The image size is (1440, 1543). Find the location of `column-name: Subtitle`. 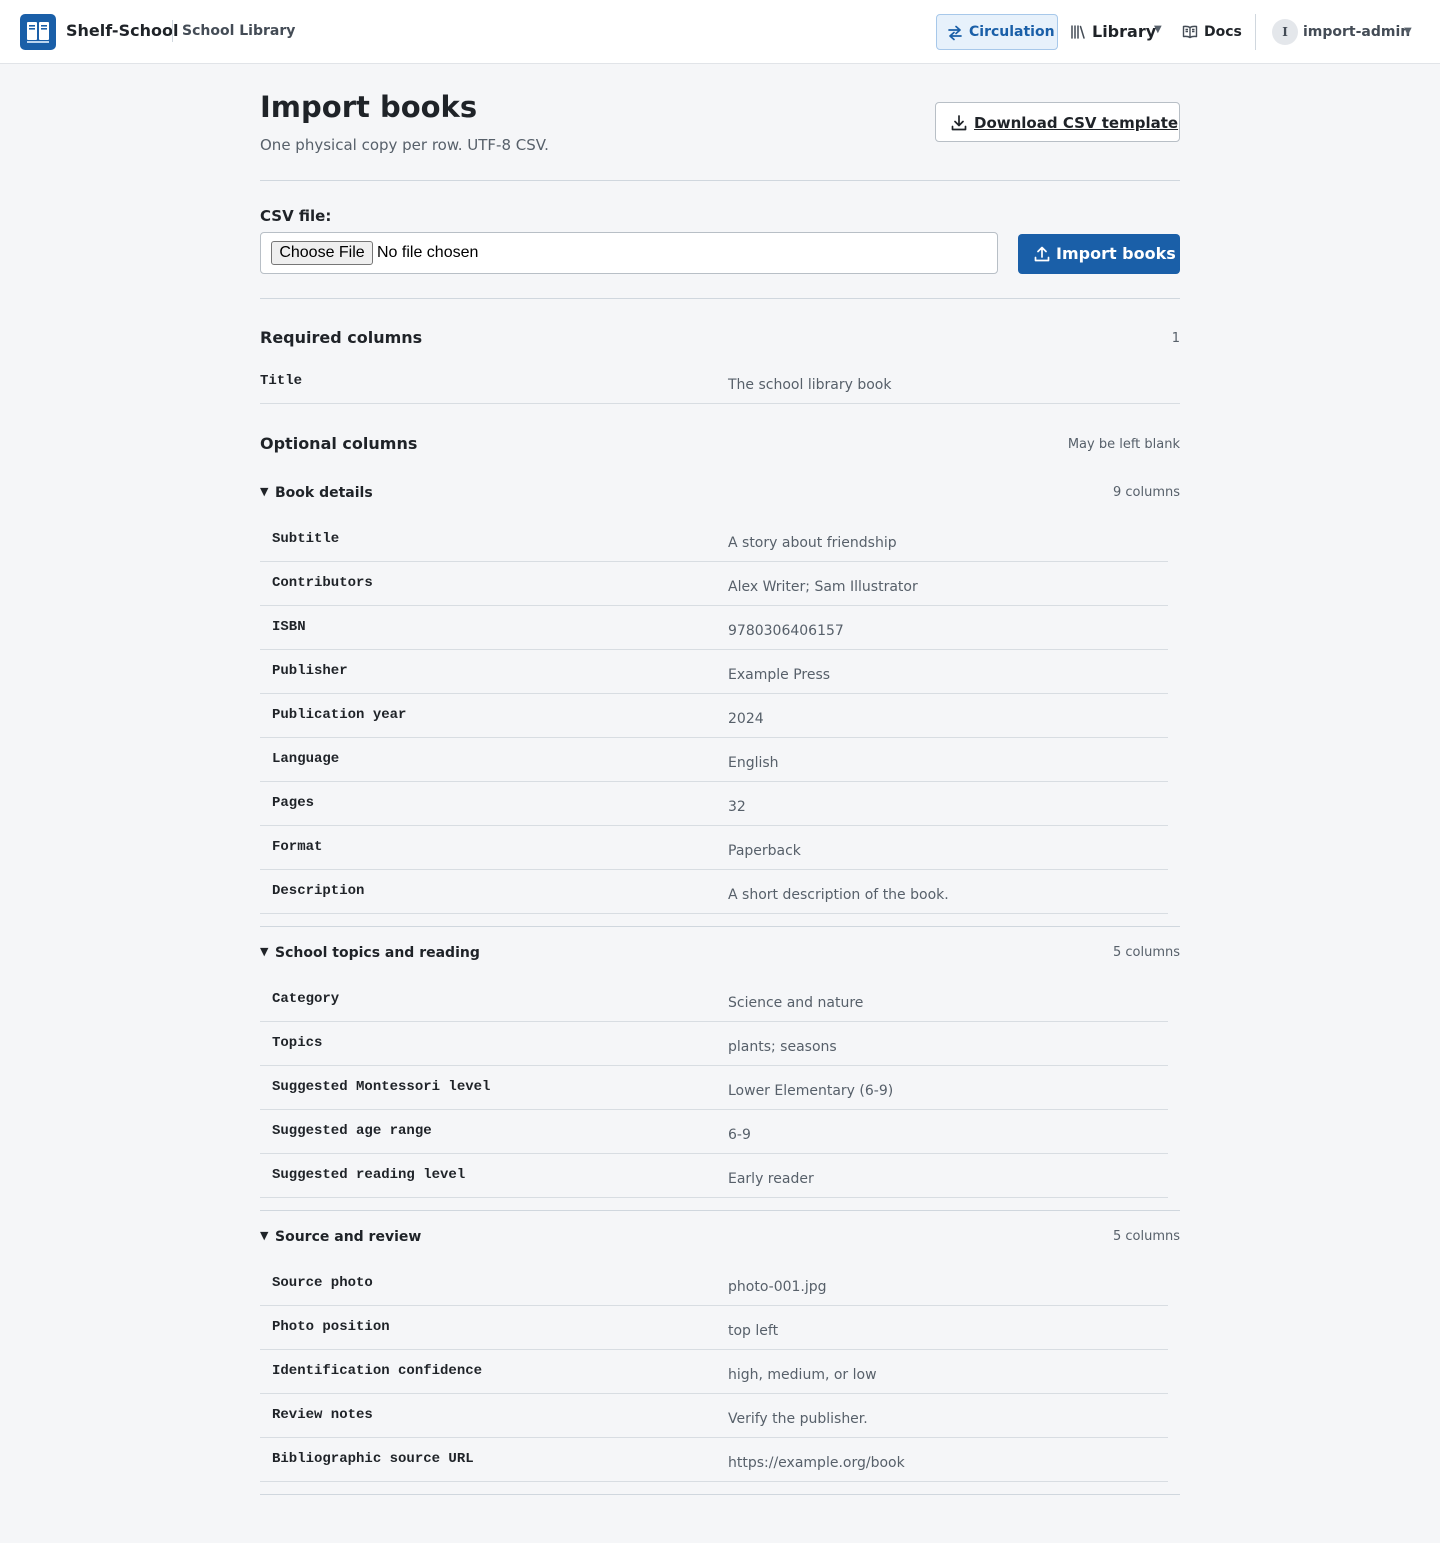

column-name: Subtitle is located at coordinates (306, 539).